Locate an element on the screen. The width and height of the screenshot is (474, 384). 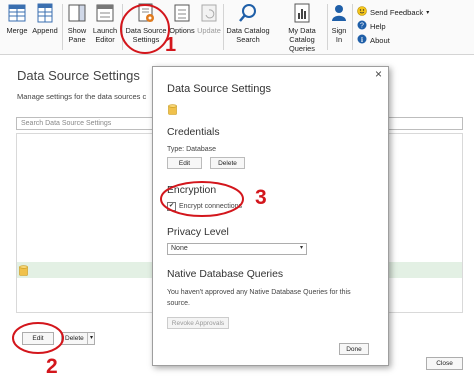
append-button: Append is located at coordinates (45, 18).